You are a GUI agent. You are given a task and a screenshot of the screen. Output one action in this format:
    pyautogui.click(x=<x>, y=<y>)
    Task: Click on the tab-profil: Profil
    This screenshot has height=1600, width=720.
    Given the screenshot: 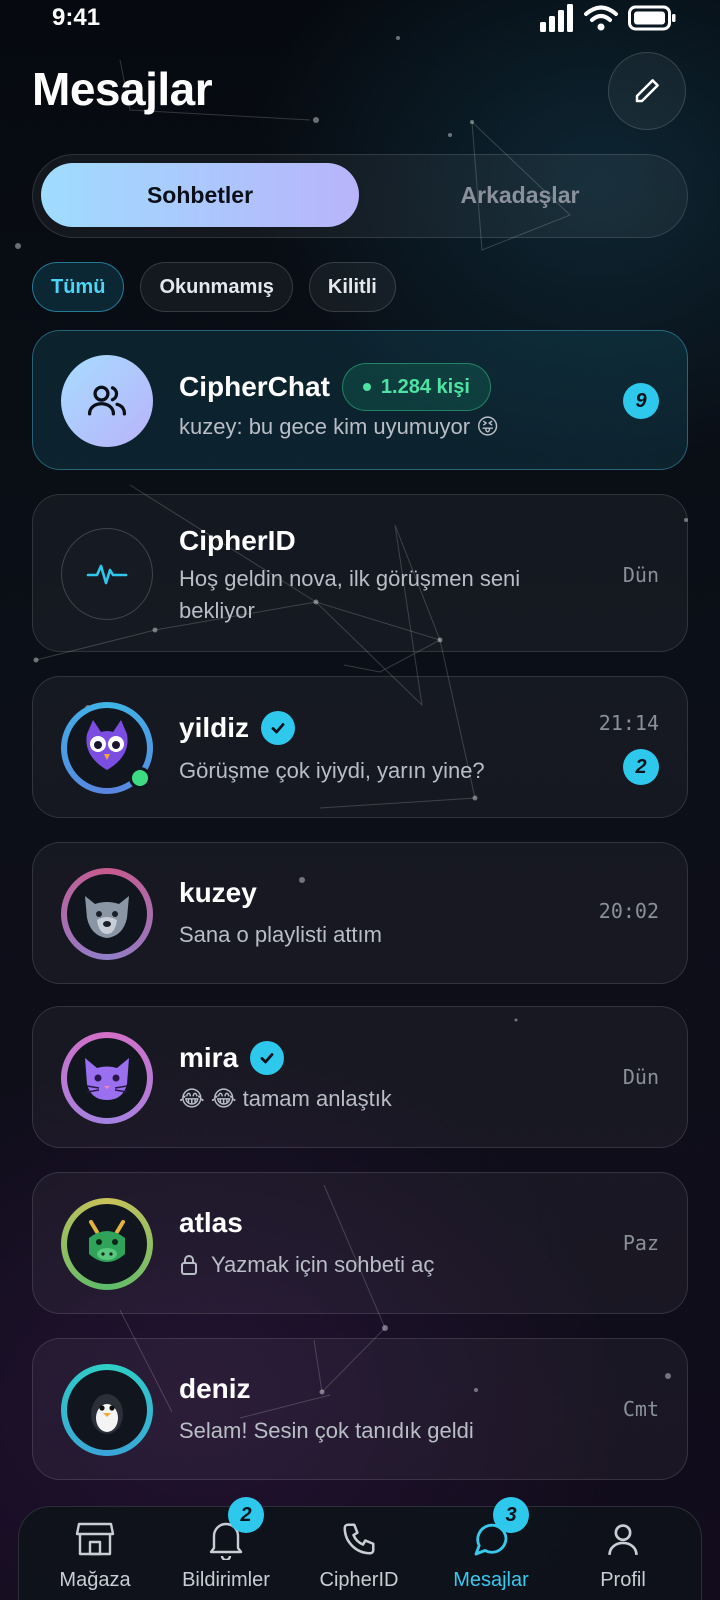 What is the action you would take?
    pyautogui.click(x=623, y=1553)
    